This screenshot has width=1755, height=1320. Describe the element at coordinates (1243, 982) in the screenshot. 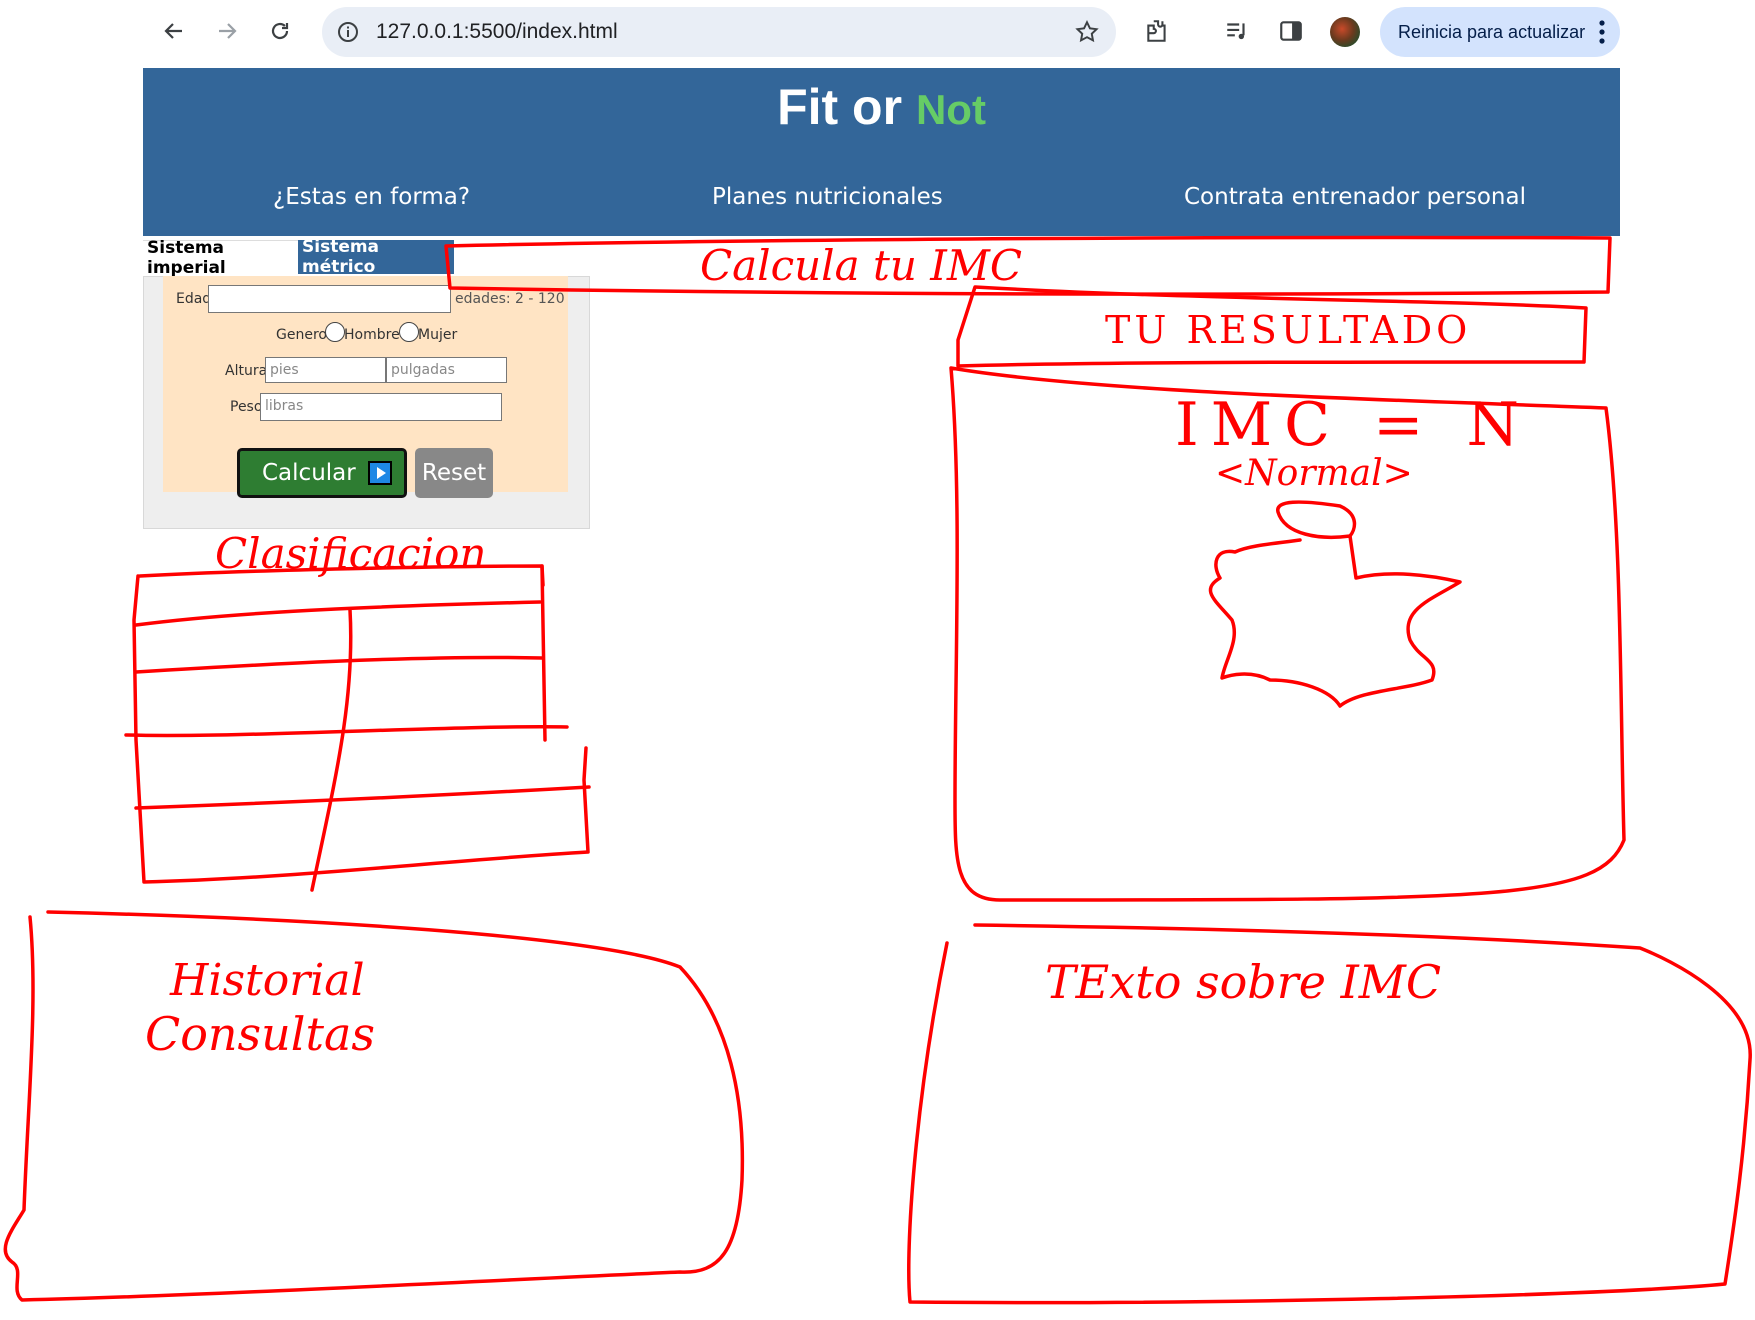

I see `sketch-bmi-text-title: TExto sobre IMC` at that location.